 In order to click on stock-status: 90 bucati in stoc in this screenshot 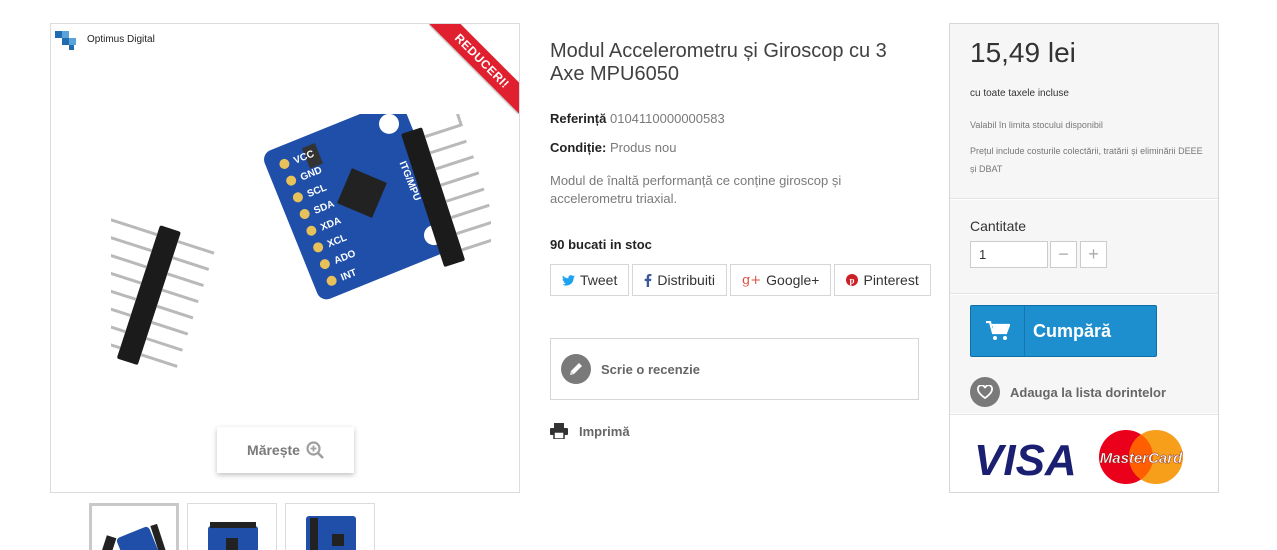, I will do `click(601, 244)`.